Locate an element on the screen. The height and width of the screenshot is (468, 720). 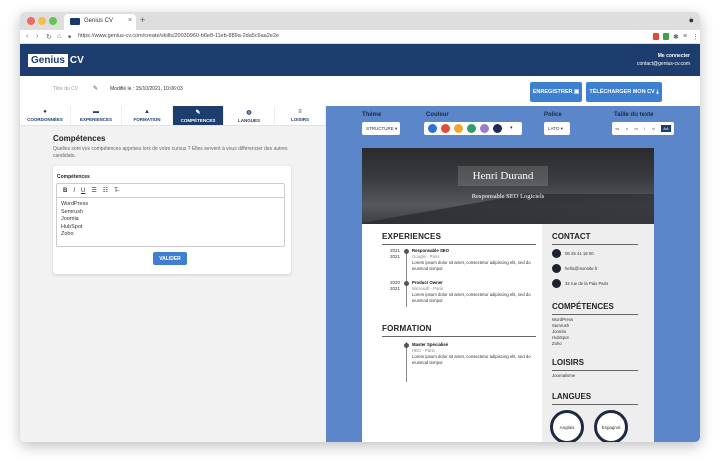
user-icon: ● is located at coordinates (45, 112).